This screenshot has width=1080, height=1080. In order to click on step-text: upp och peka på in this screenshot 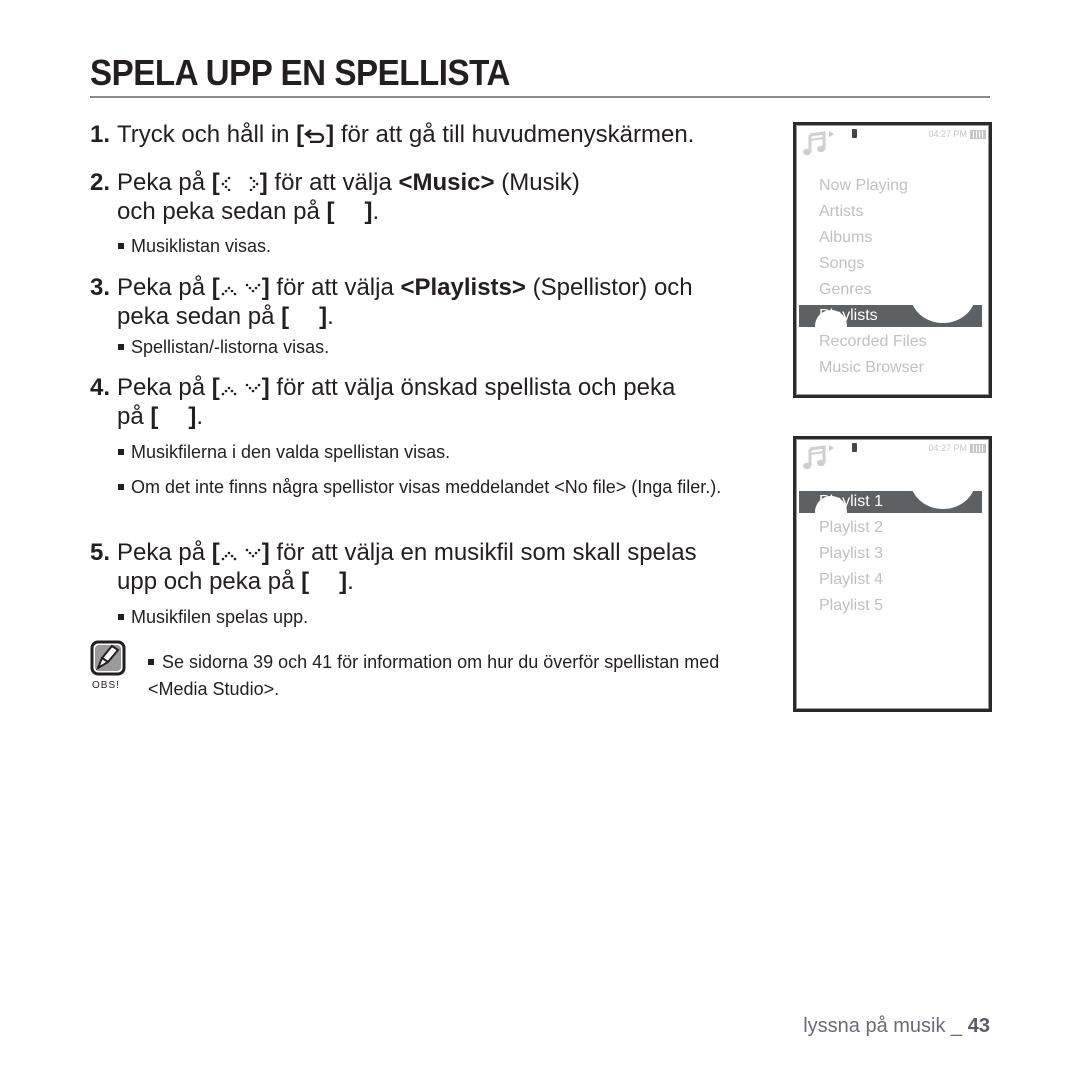, I will do `click(206, 581)`.